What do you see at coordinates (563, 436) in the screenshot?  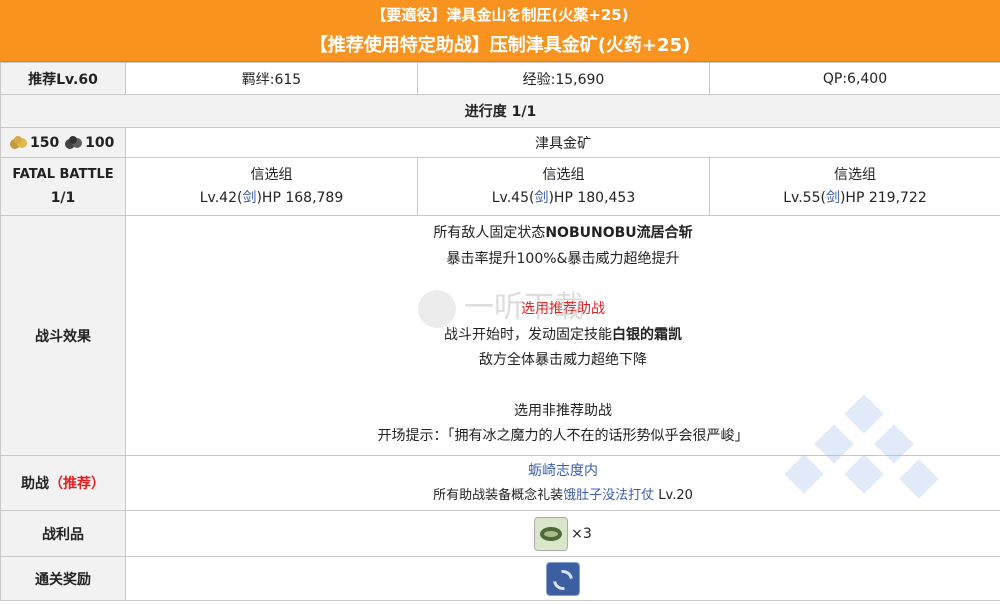 I see `effect-opening-hint: 开场提示：「拥有冰之魔力的人不在的话形势似乎会很严峻」` at bounding box center [563, 436].